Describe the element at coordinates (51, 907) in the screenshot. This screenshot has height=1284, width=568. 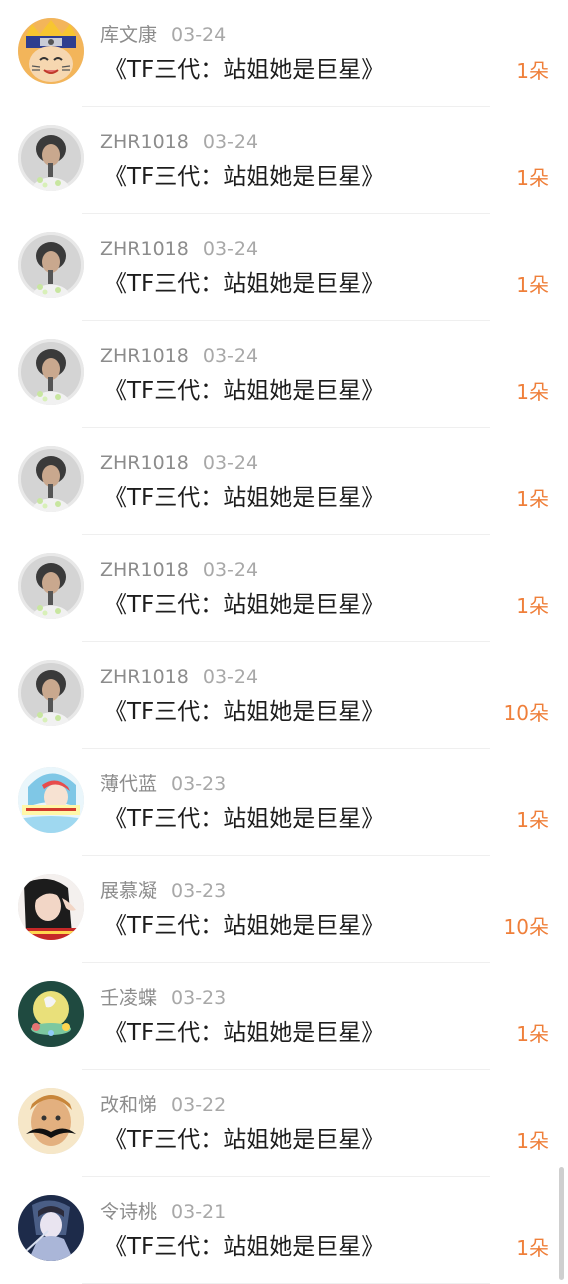
I see `avatar-girl-dark-hair` at that location.